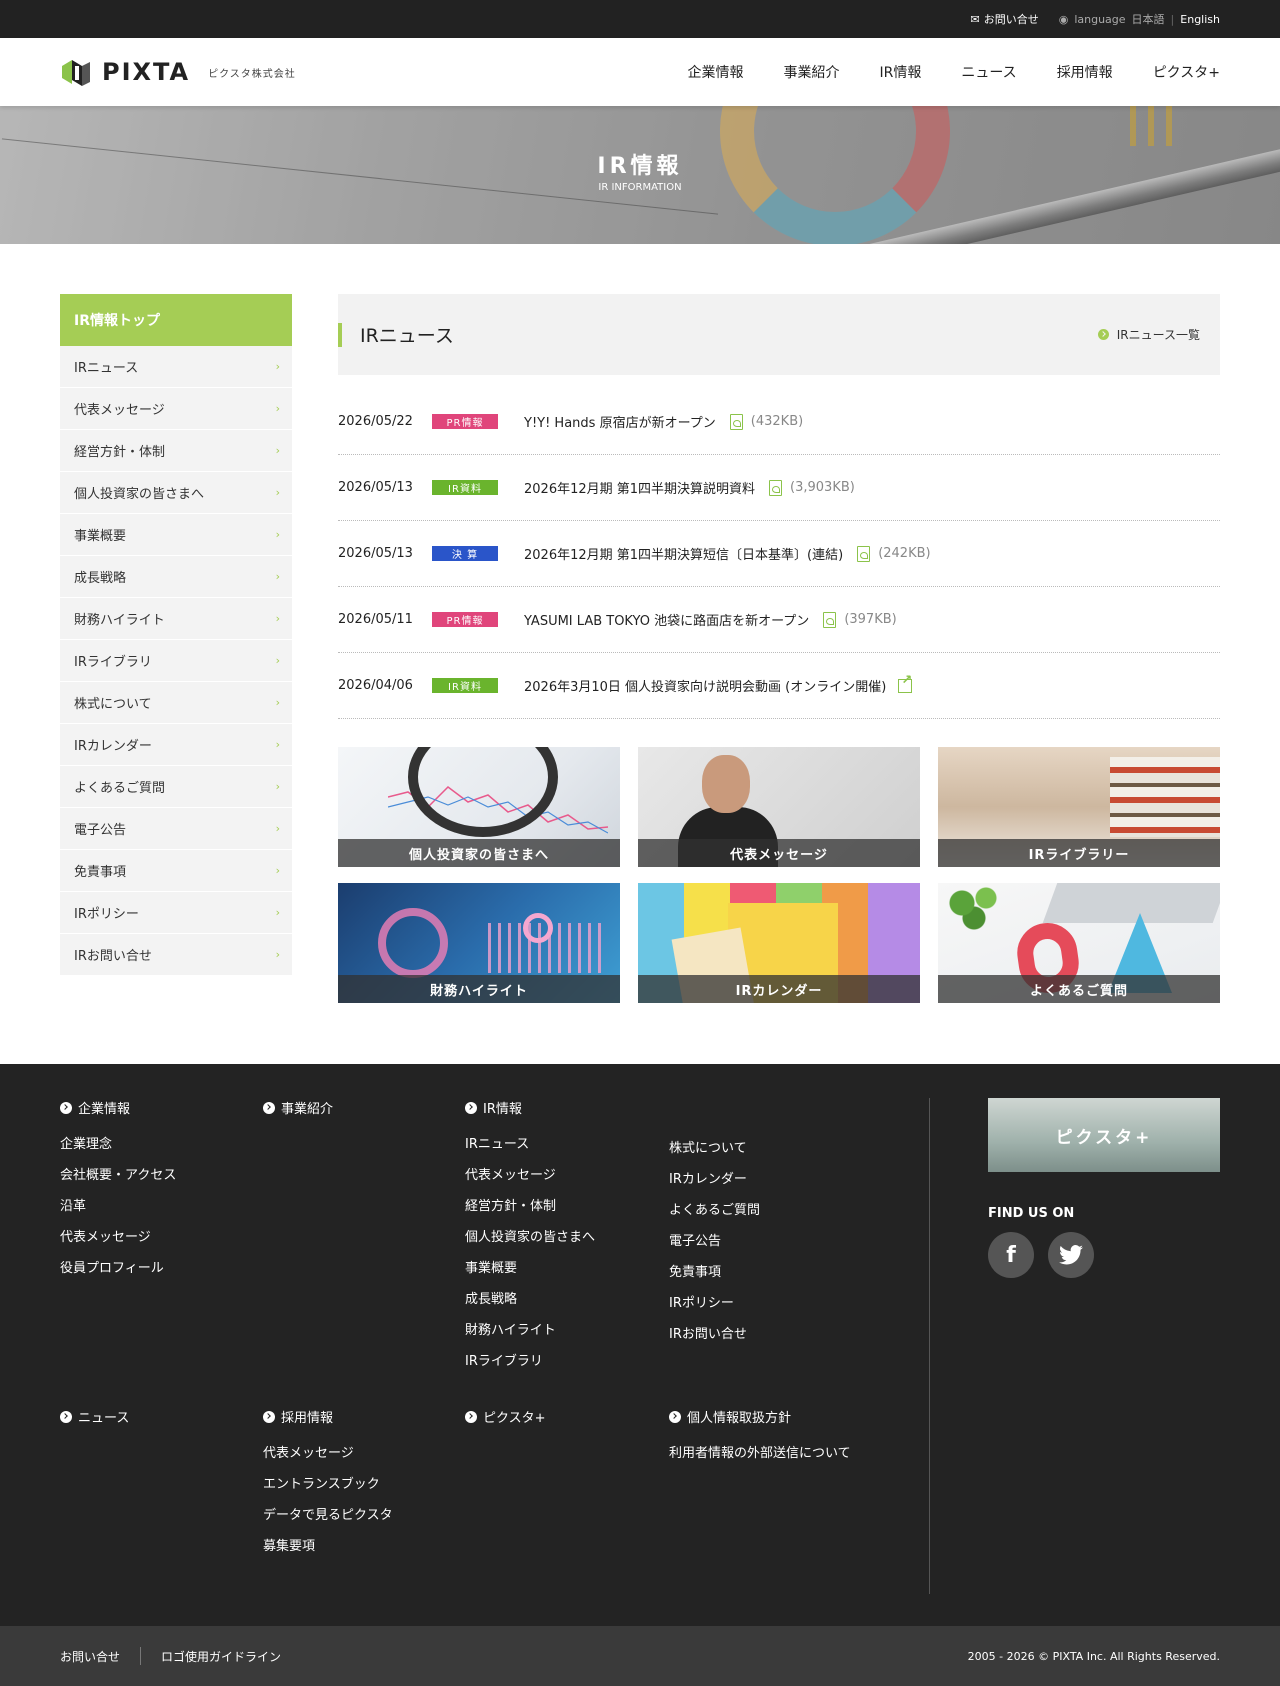  Describe the element at coordinates (90, 1656) in the screenshot. I see `bottom-contact-link: お問い合せ` at that location.